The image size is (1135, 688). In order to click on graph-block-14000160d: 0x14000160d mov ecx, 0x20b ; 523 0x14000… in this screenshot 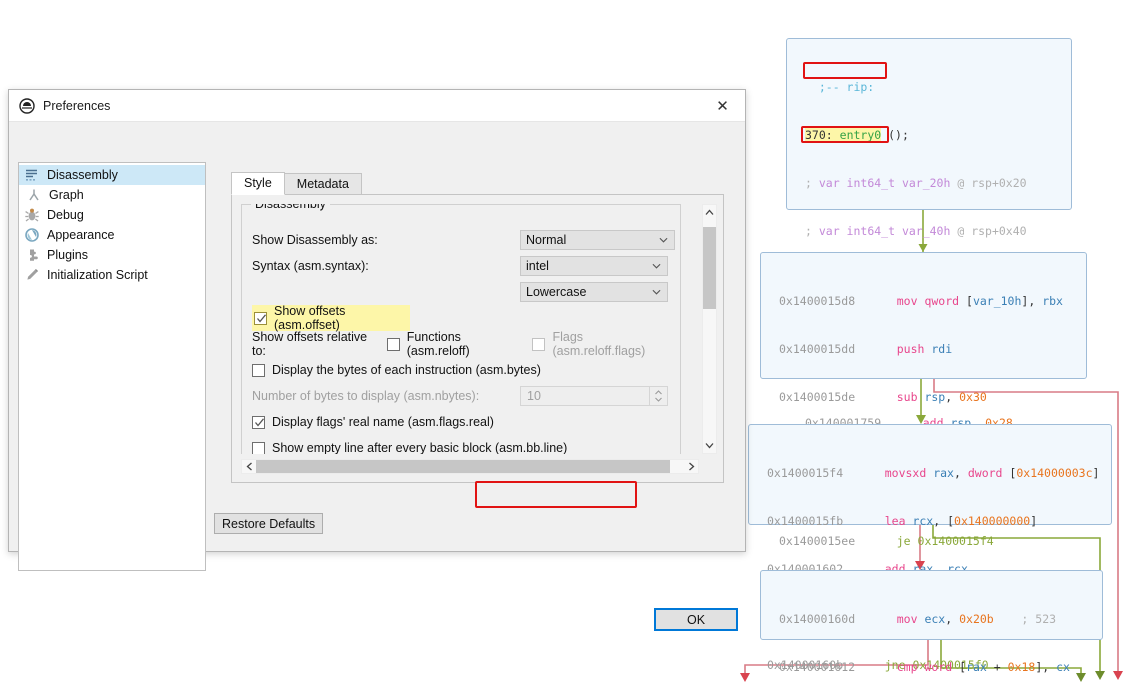, I will do `click(931, 622)`.